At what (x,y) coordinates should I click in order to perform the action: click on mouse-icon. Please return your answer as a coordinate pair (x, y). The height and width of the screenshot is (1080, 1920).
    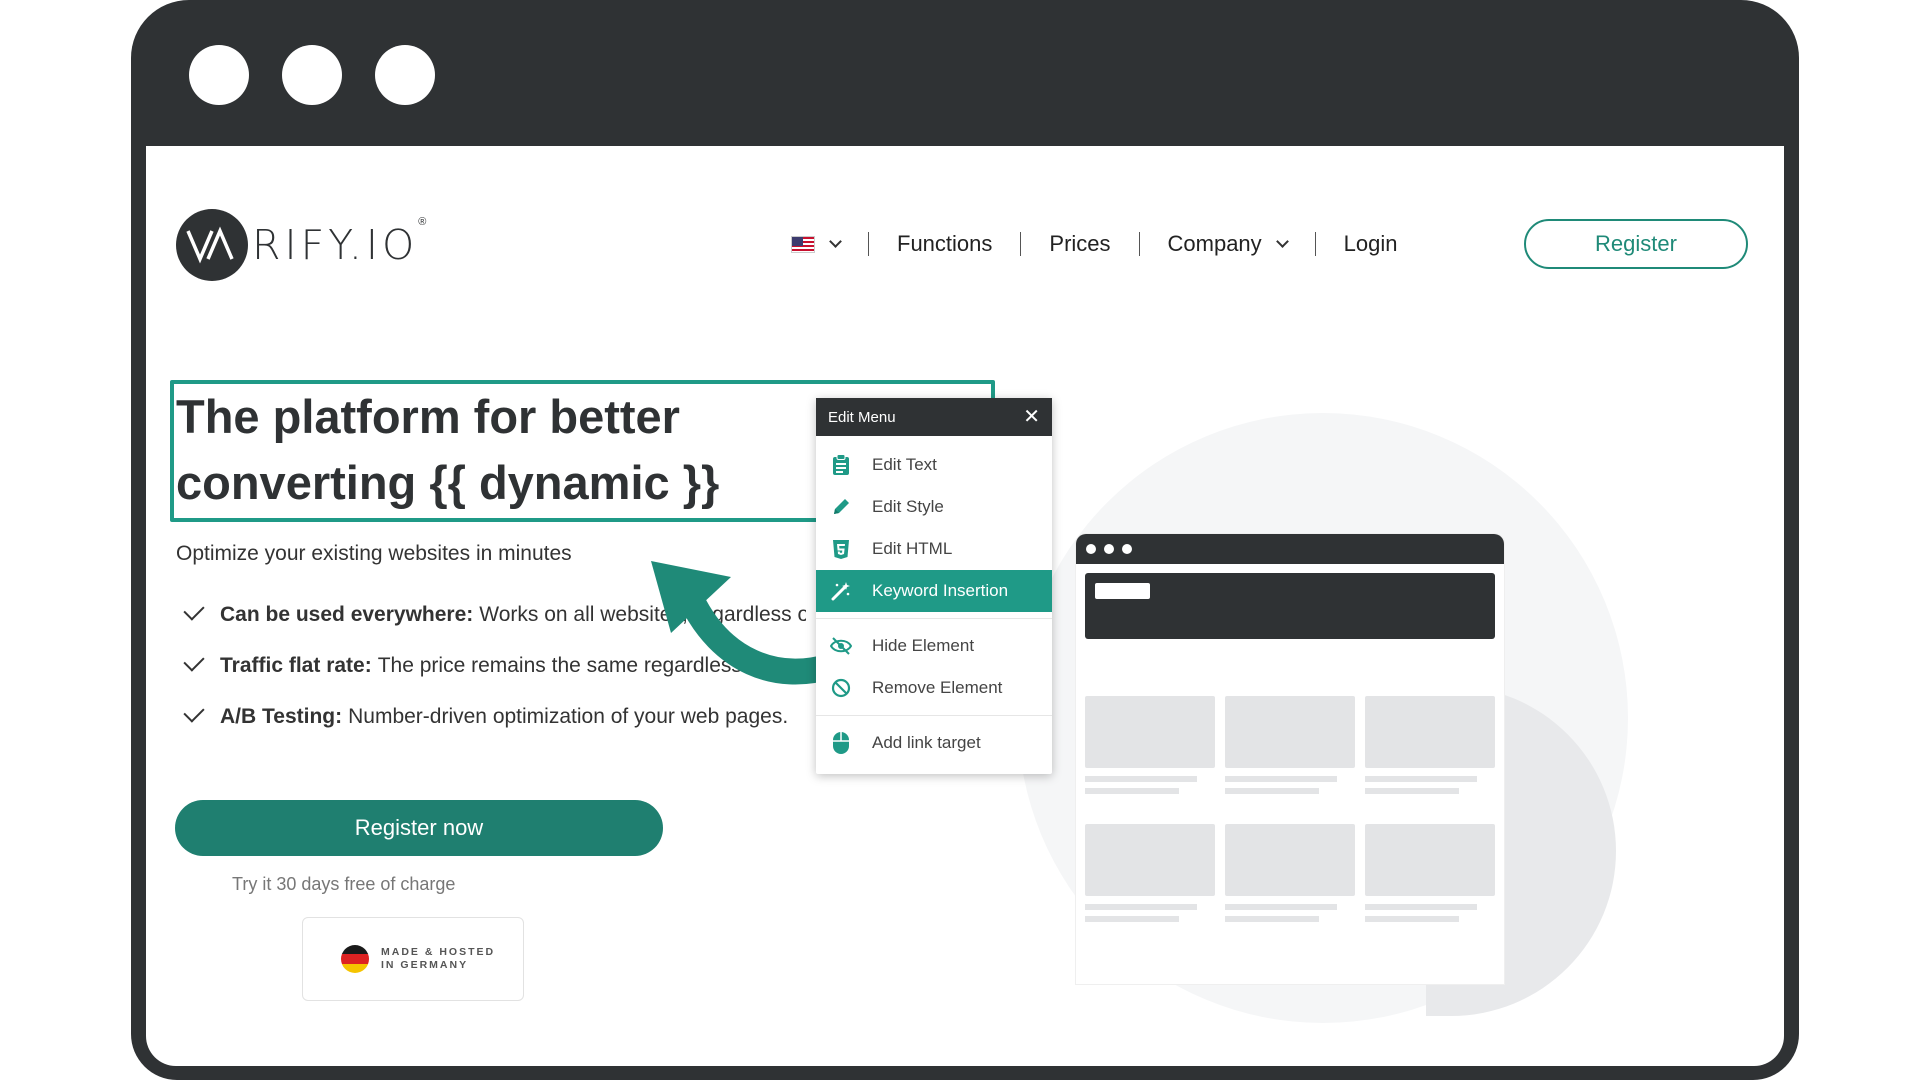
    Looking at the image, I should click on (841, 743).